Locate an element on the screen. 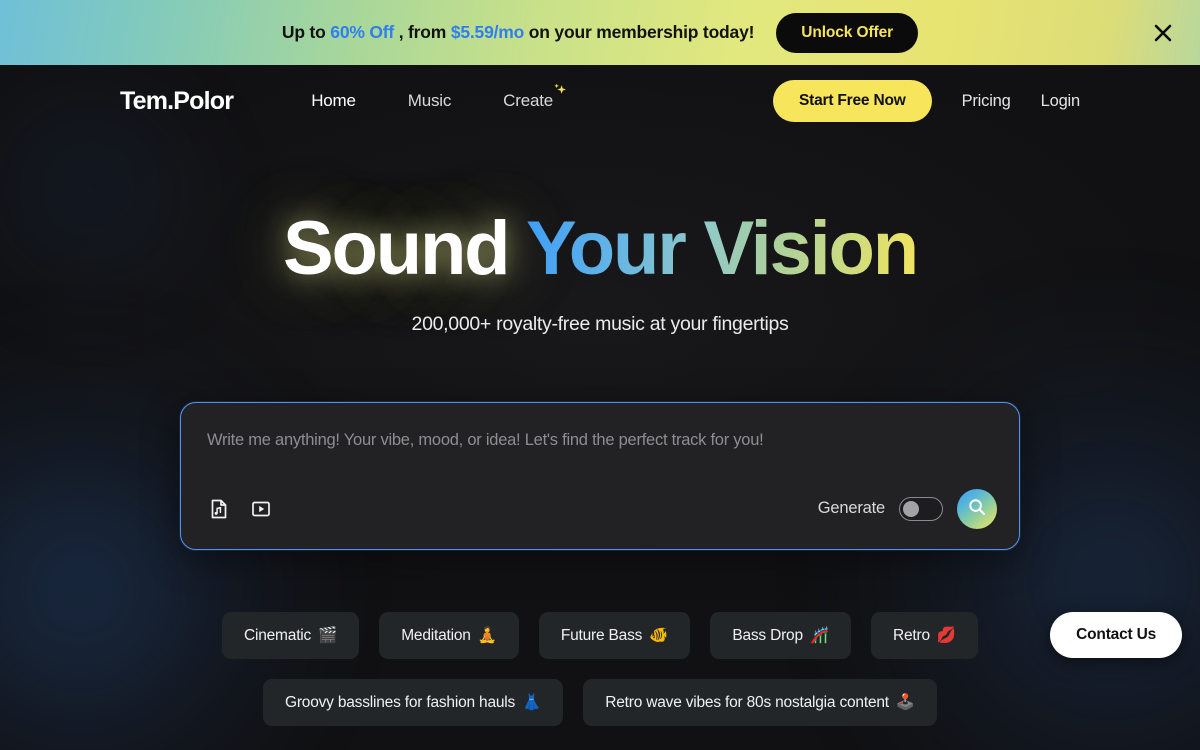 Image resolution: width=1200 pixels, height=750 pixels. promo-discount: 60% Off is located at coordinates (362, 32).